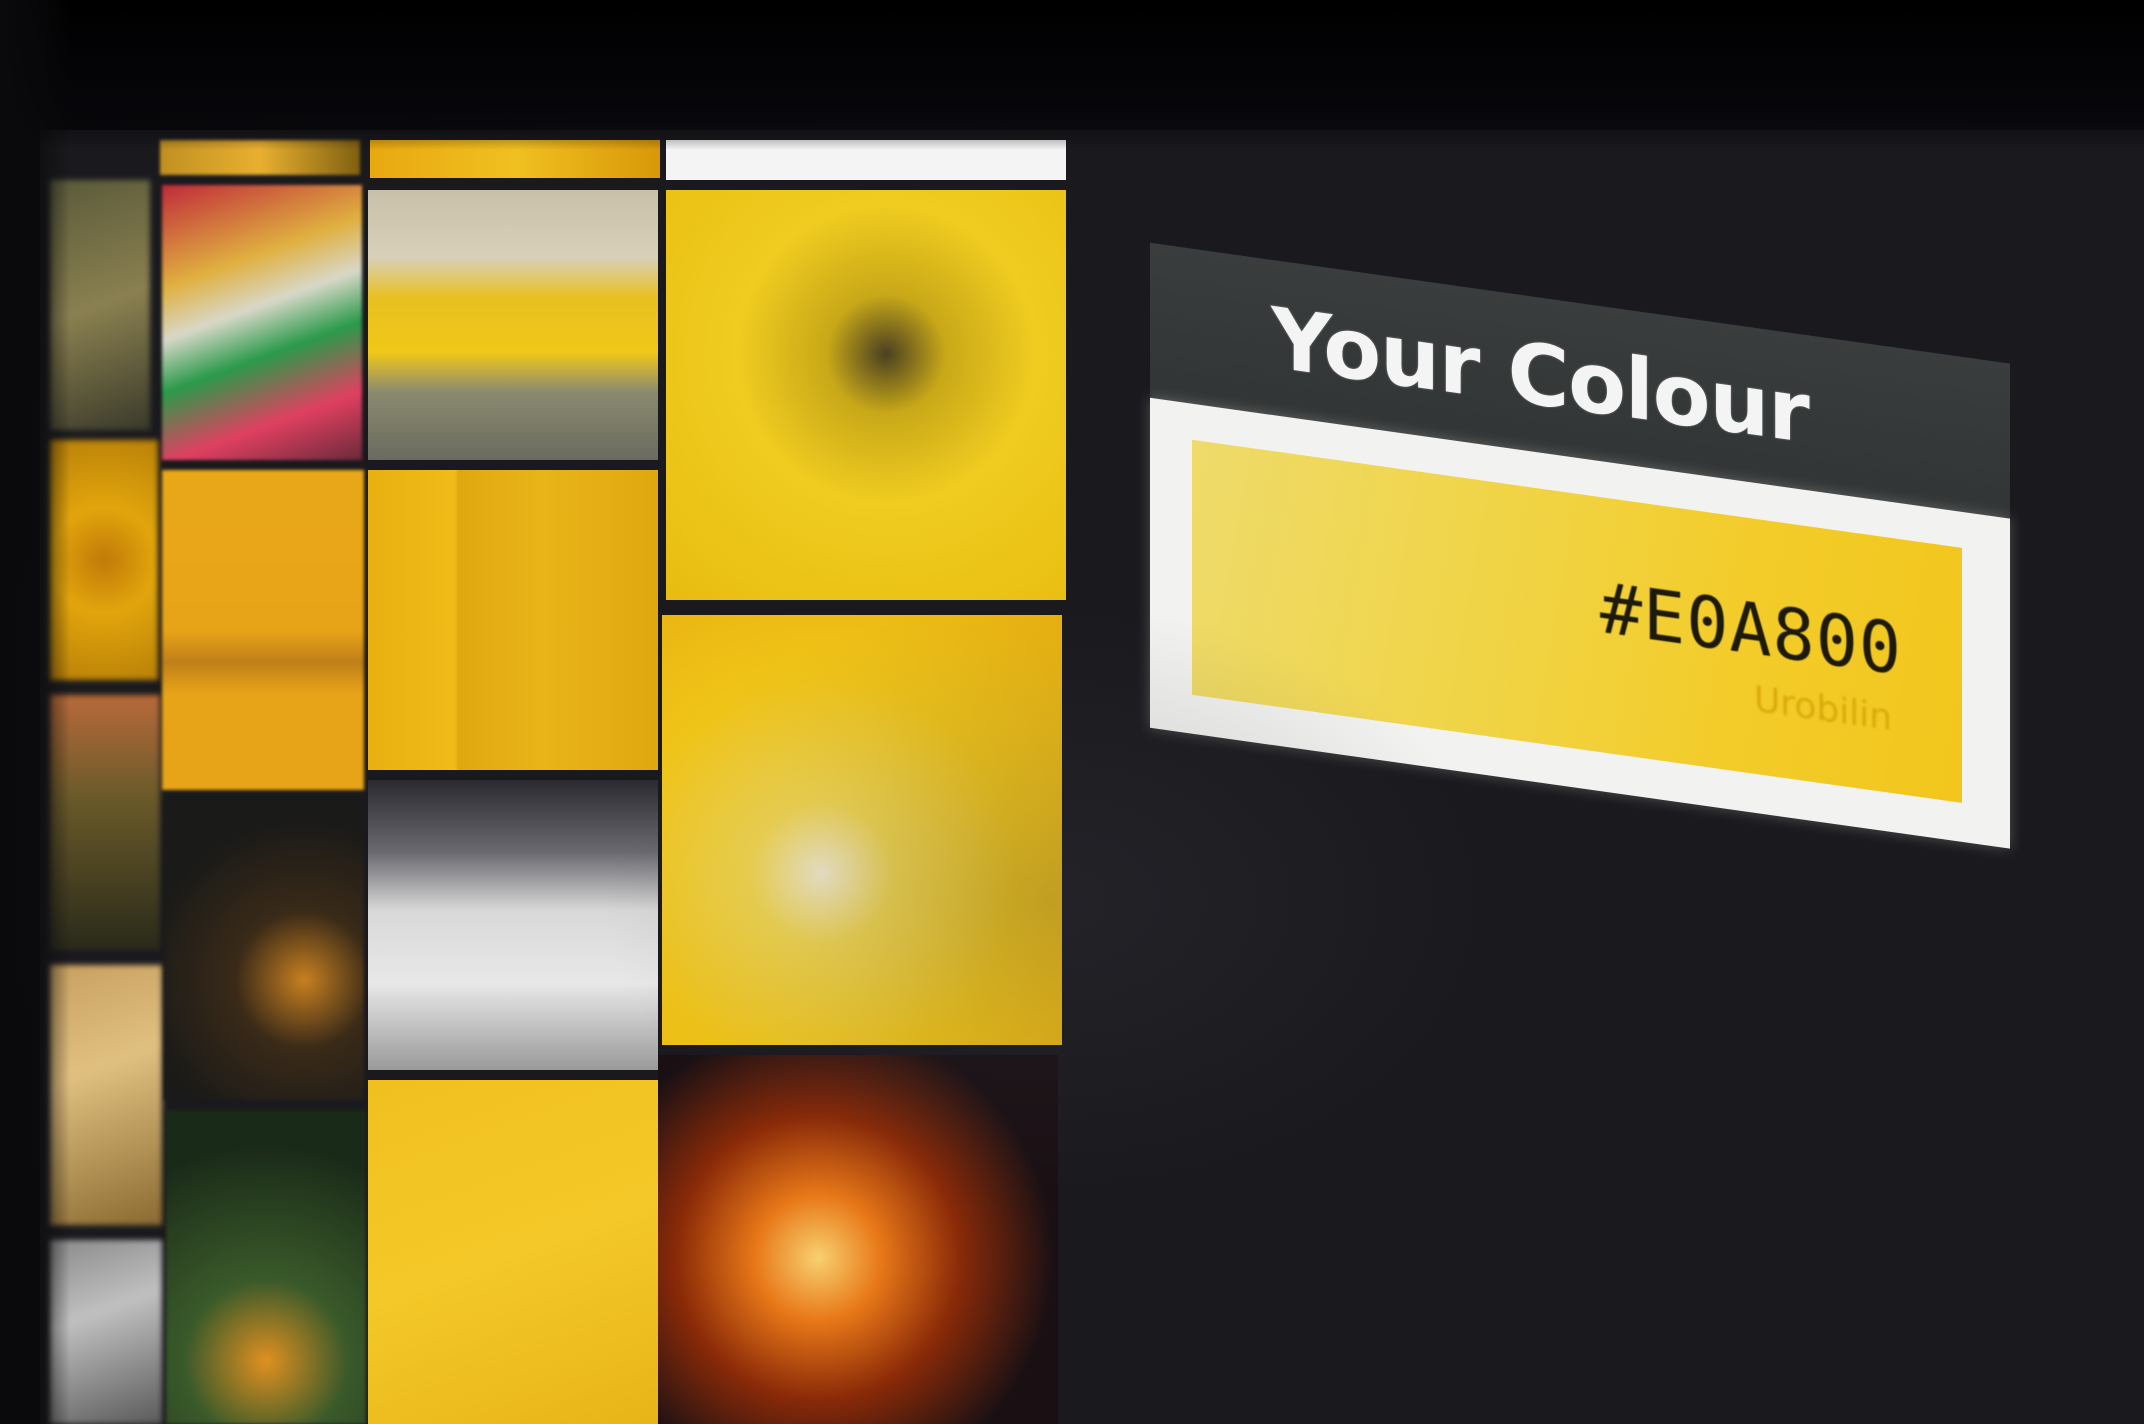 The image size is (2144, 1424). Describe the element at coordinates (513, 325) in the screenshot. I see `thumb-yellow-car` at that location.